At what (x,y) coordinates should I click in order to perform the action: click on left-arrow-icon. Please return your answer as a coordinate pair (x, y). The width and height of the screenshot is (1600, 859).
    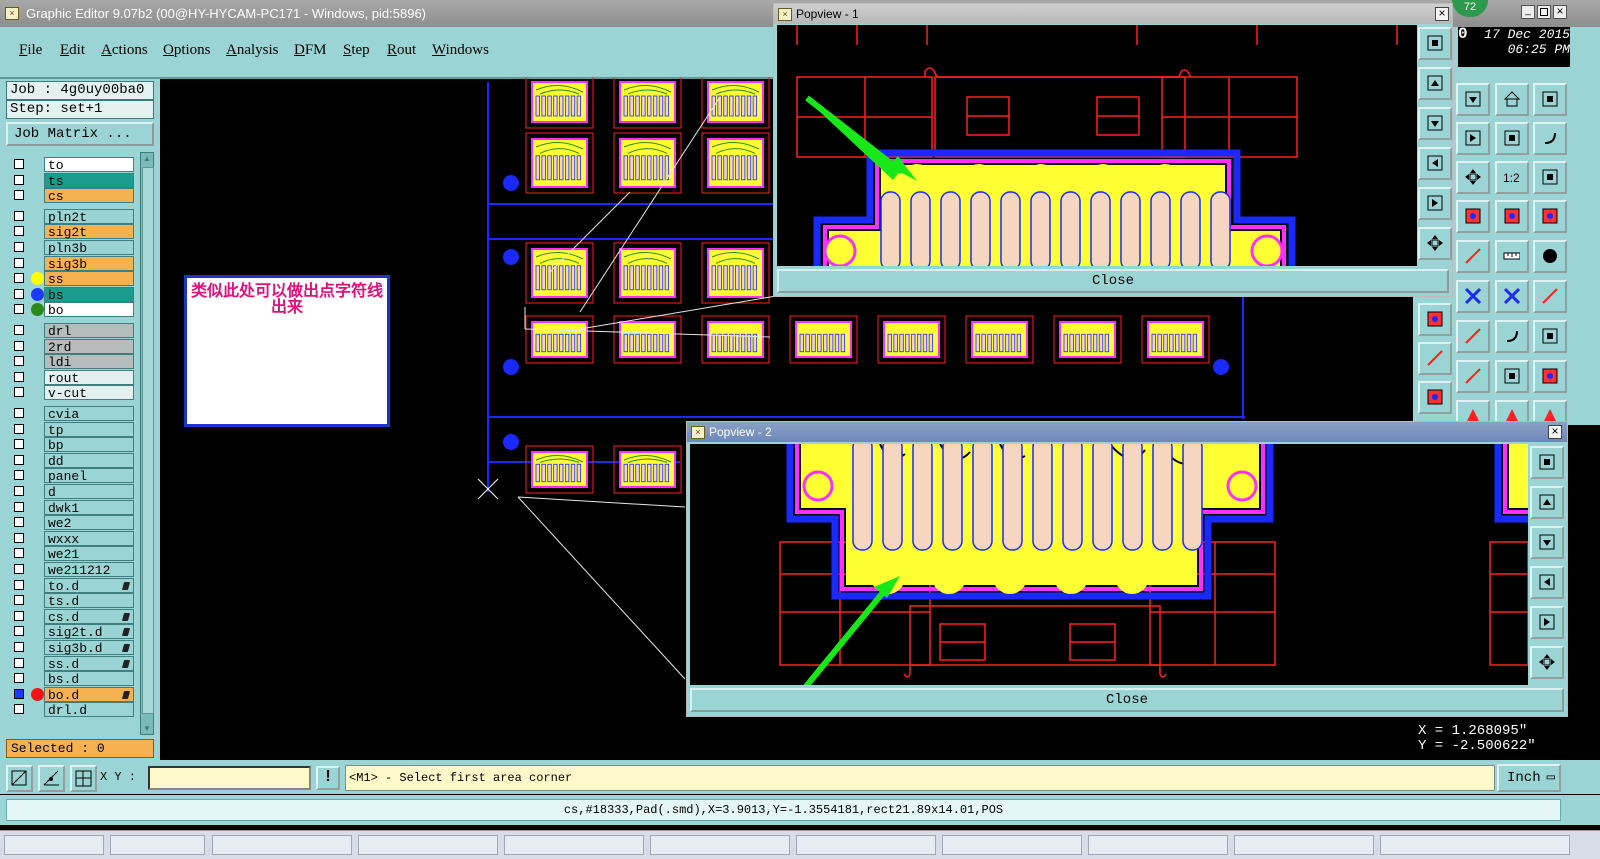
    Looking at the image, I should click on (1435, 163).